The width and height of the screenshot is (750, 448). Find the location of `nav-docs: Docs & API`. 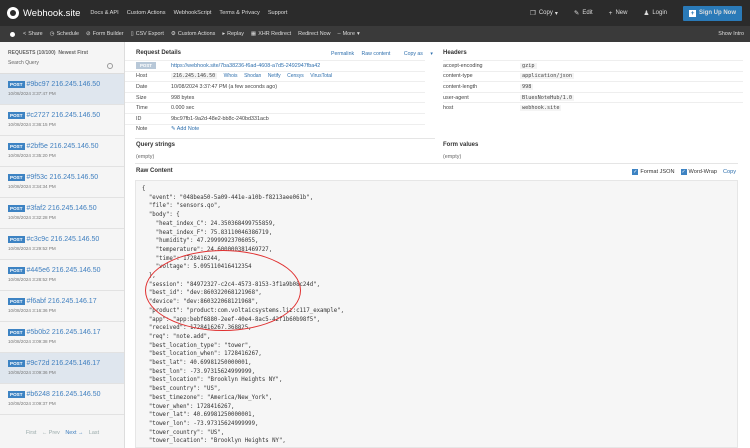

nav-docs: Docs & API is located at coordinates (104, 13).